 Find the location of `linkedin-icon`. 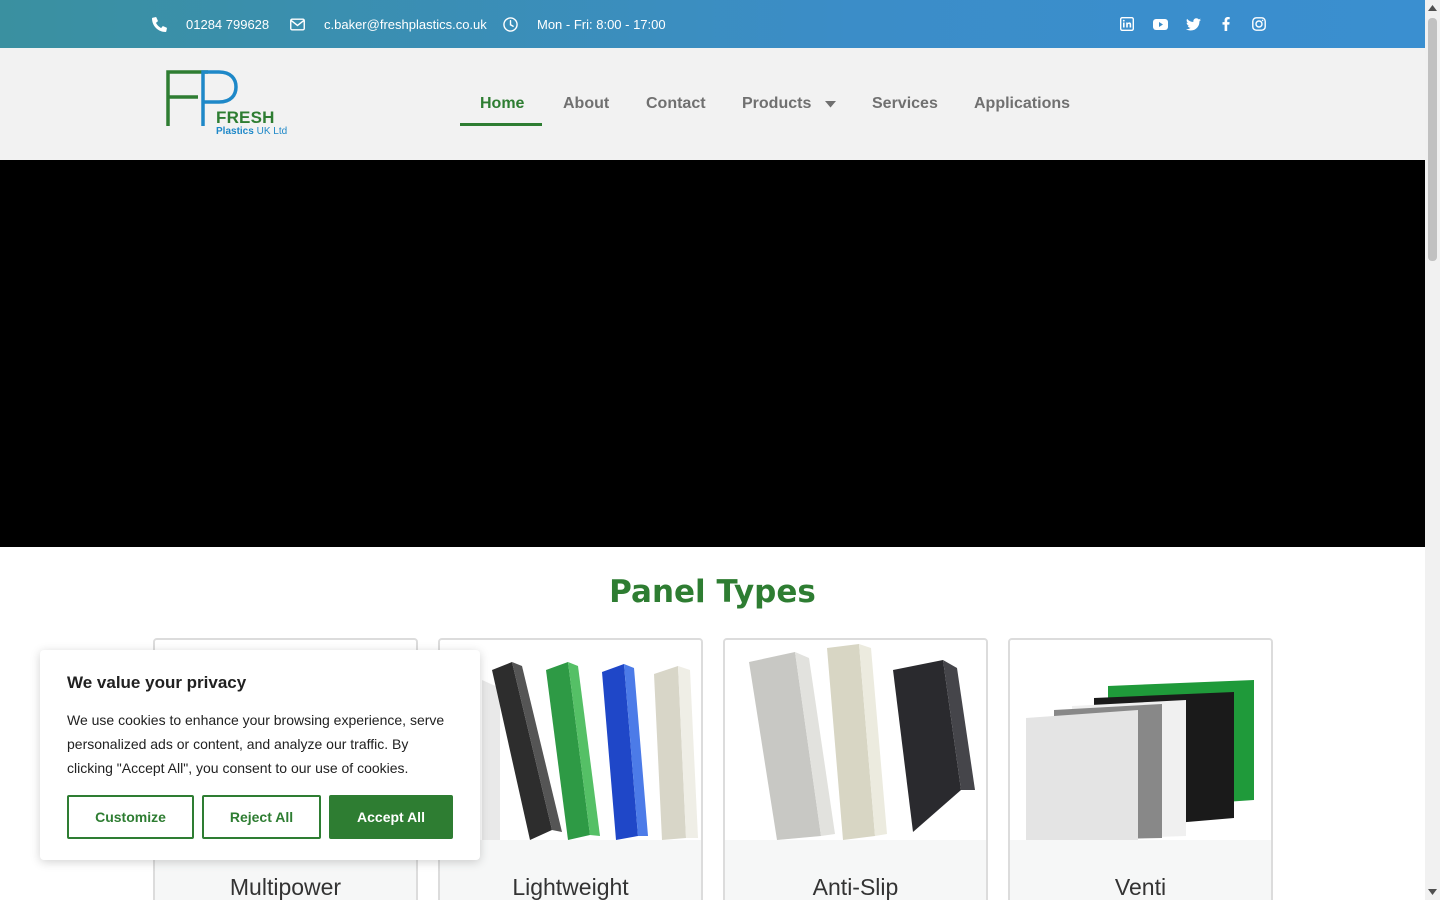

linkedin-icon is located at coordinates (1127, 24).